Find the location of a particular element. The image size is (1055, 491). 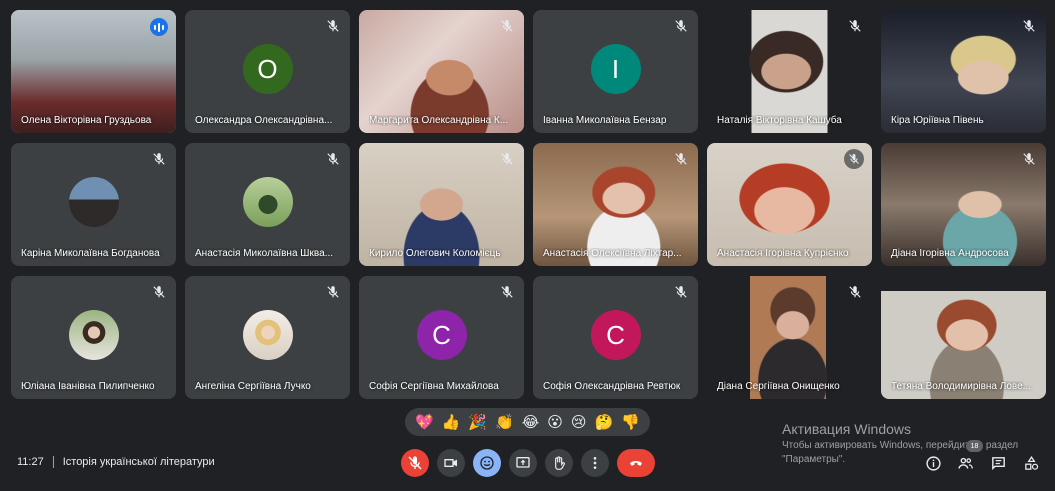

reactions-button is located at coordinates (487, 463).